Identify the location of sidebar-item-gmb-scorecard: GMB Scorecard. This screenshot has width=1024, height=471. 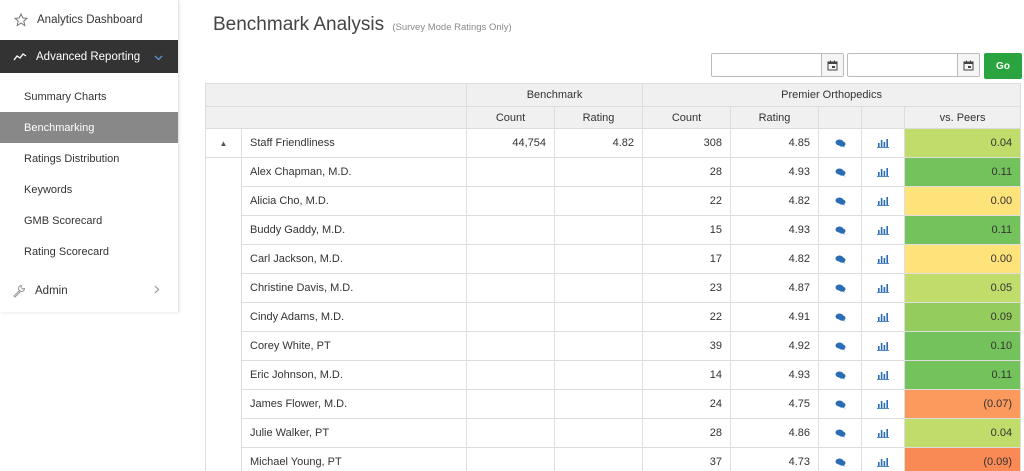
(89, 220).